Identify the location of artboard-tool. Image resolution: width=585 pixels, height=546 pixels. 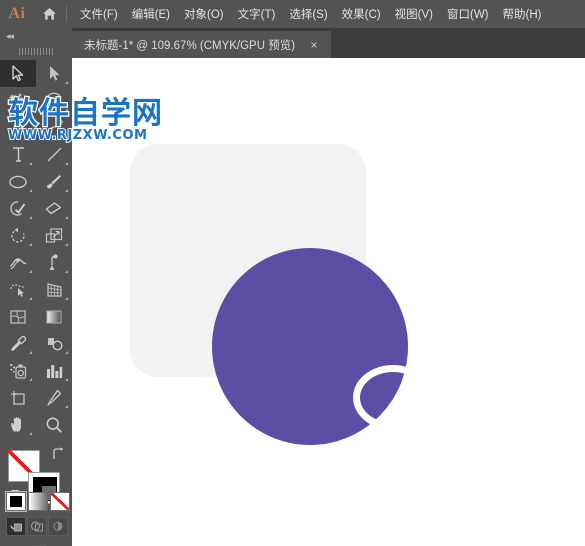
(18, 397).